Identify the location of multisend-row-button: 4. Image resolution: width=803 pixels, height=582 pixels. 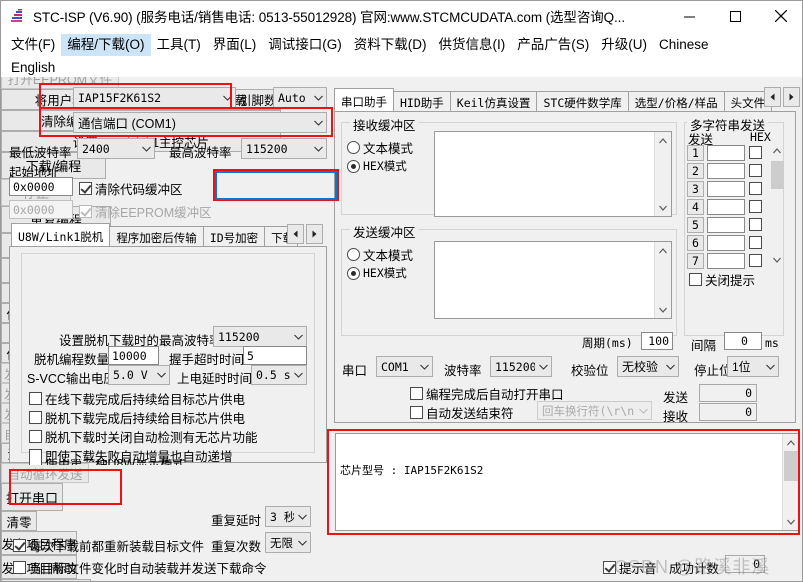
(695, 206).